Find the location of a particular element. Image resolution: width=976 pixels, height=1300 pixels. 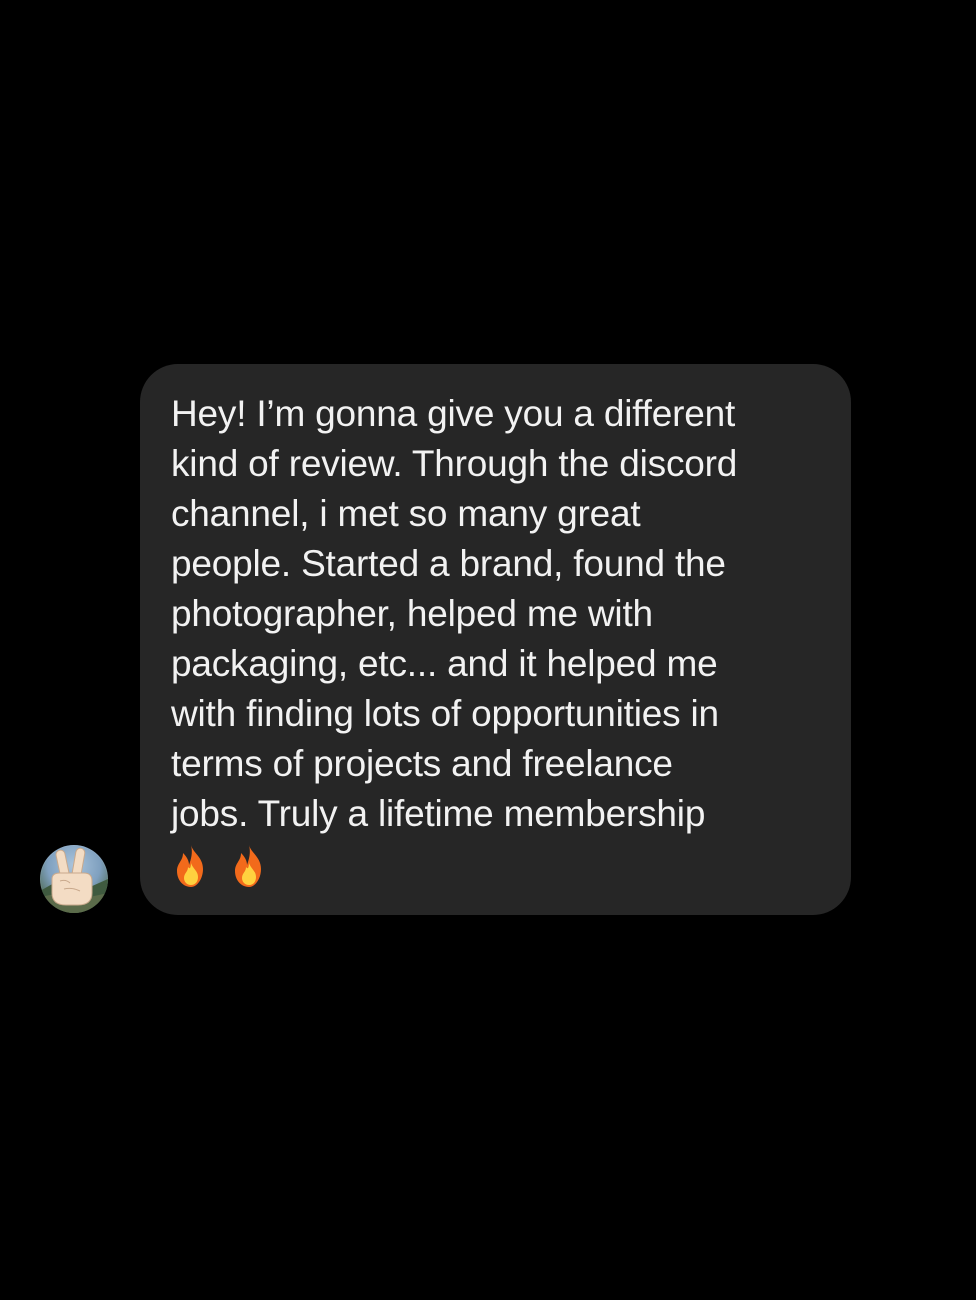

sender-avatar is located at coordinates (74, 879).